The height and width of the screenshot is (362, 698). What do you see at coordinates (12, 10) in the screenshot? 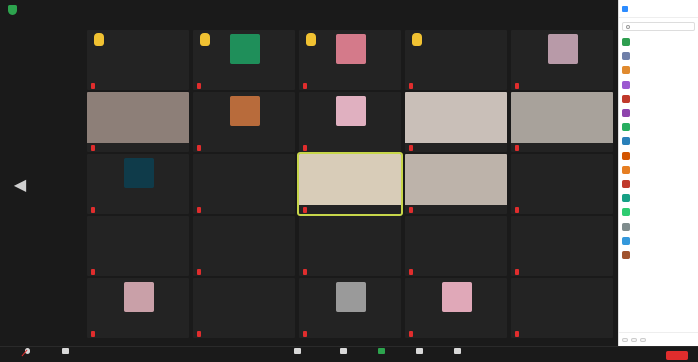
I see `shield-icon` at bounding box center [12, 10].